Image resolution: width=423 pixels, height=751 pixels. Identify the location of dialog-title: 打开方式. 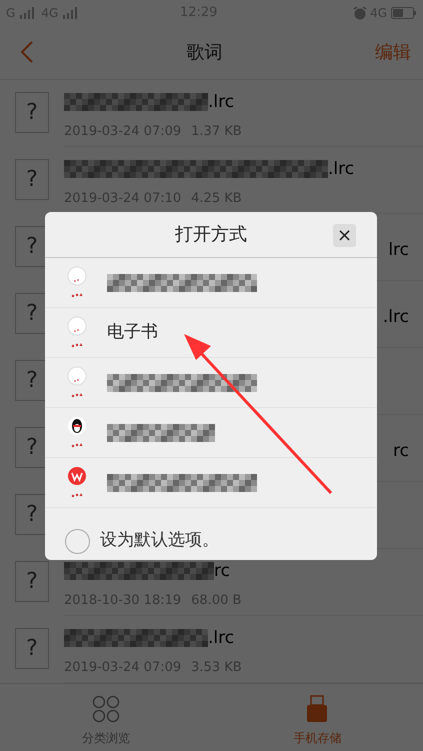
(211, 235).